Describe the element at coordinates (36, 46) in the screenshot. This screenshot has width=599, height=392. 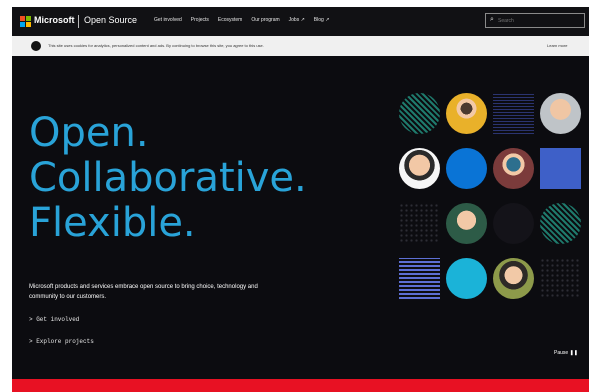
I see `info-icon` at that location.